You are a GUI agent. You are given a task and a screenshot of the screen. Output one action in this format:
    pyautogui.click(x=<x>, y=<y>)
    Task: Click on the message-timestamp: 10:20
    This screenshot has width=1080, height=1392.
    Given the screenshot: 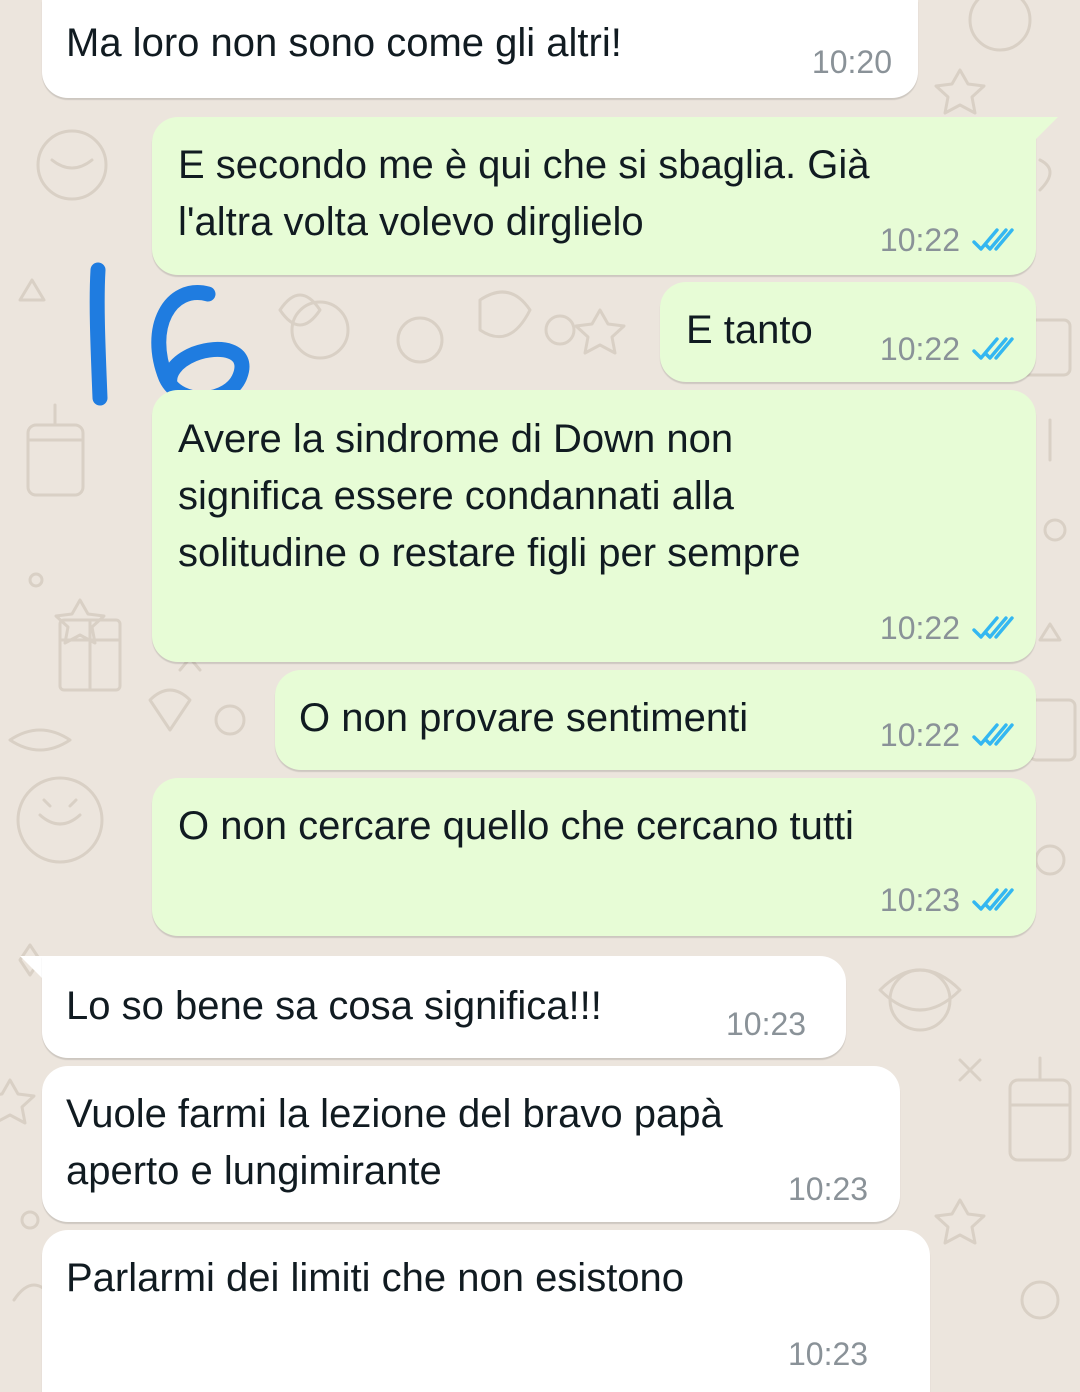 What is the action you would take?
    pyautogui.click(x=851, y=62)
    